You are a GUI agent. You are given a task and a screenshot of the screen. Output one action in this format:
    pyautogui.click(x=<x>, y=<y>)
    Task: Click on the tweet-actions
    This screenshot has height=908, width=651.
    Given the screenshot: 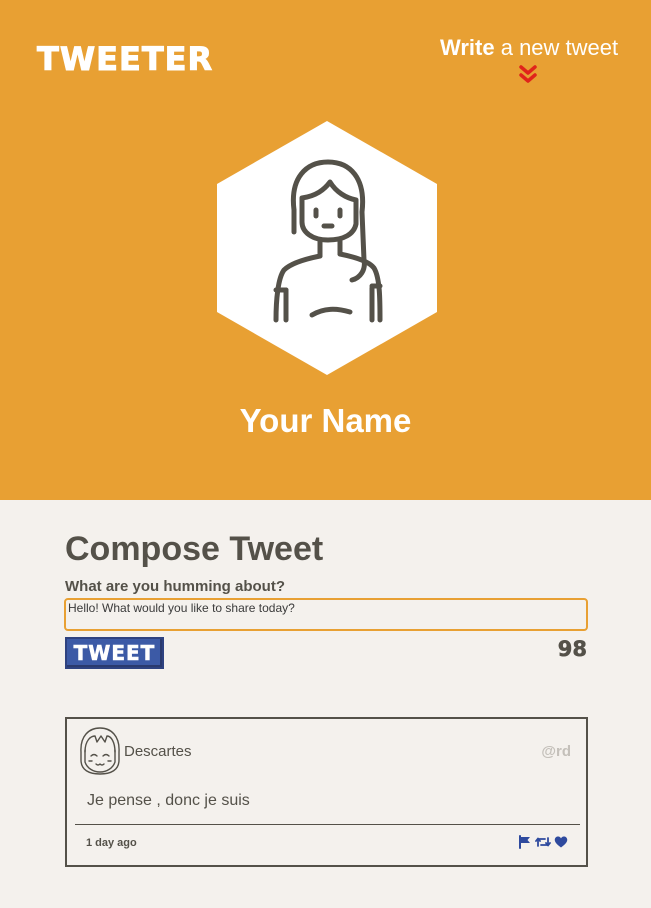 What is the action you would take?
    pyautogui.click(x=543, y=842)
    